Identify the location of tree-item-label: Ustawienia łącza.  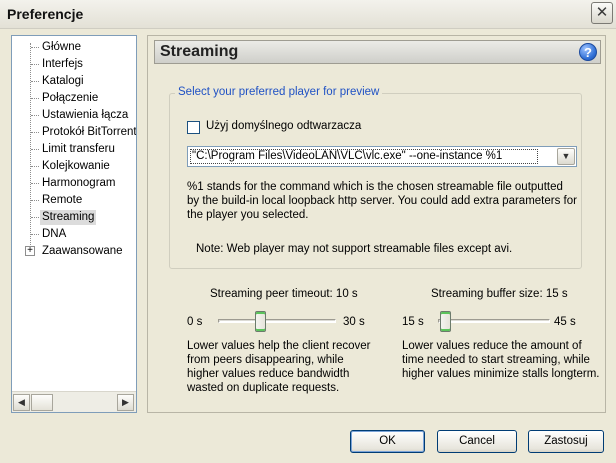
(85, 115).